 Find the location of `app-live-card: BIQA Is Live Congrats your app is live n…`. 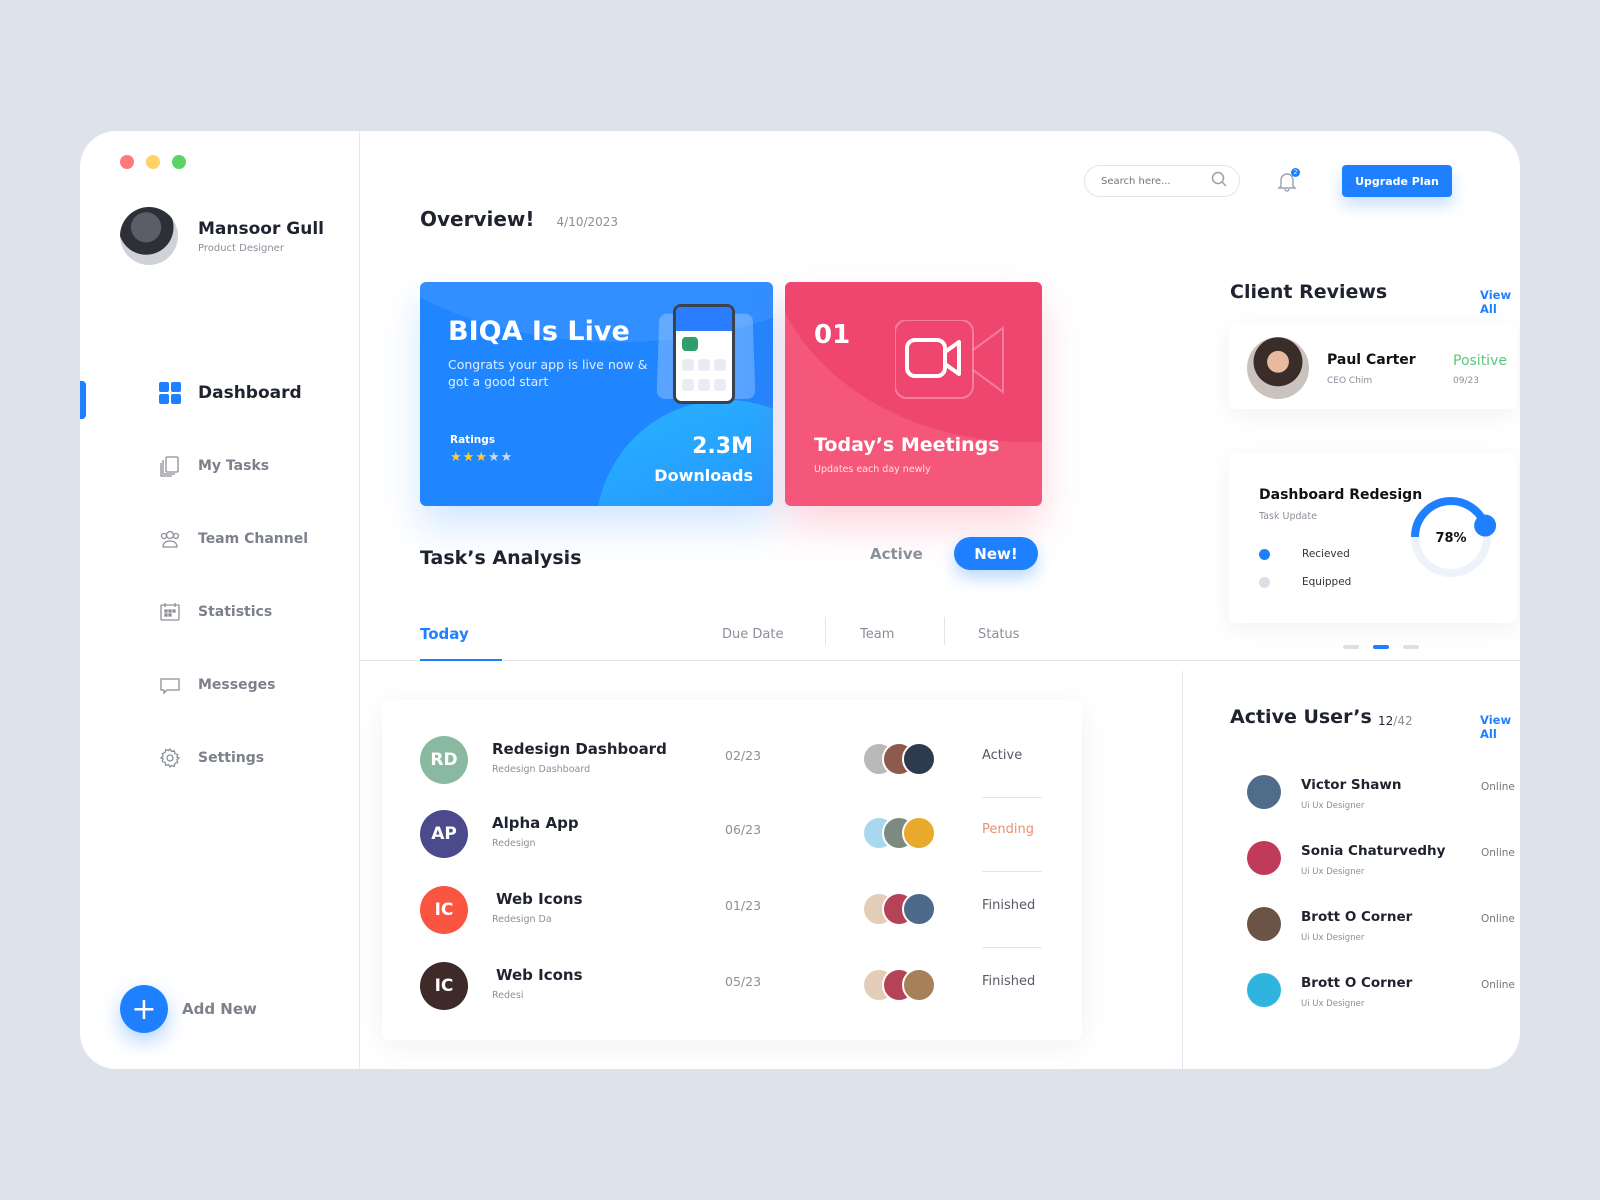

app-live-card: BIQA Is Live Congrats your app is live n… is located at coordinates (596, 394).